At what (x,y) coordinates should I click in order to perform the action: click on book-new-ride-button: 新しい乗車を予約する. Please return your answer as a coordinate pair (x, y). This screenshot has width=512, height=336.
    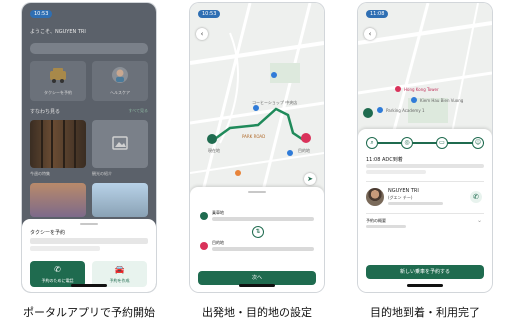
    Looking at the image, I should click on (425, 272).